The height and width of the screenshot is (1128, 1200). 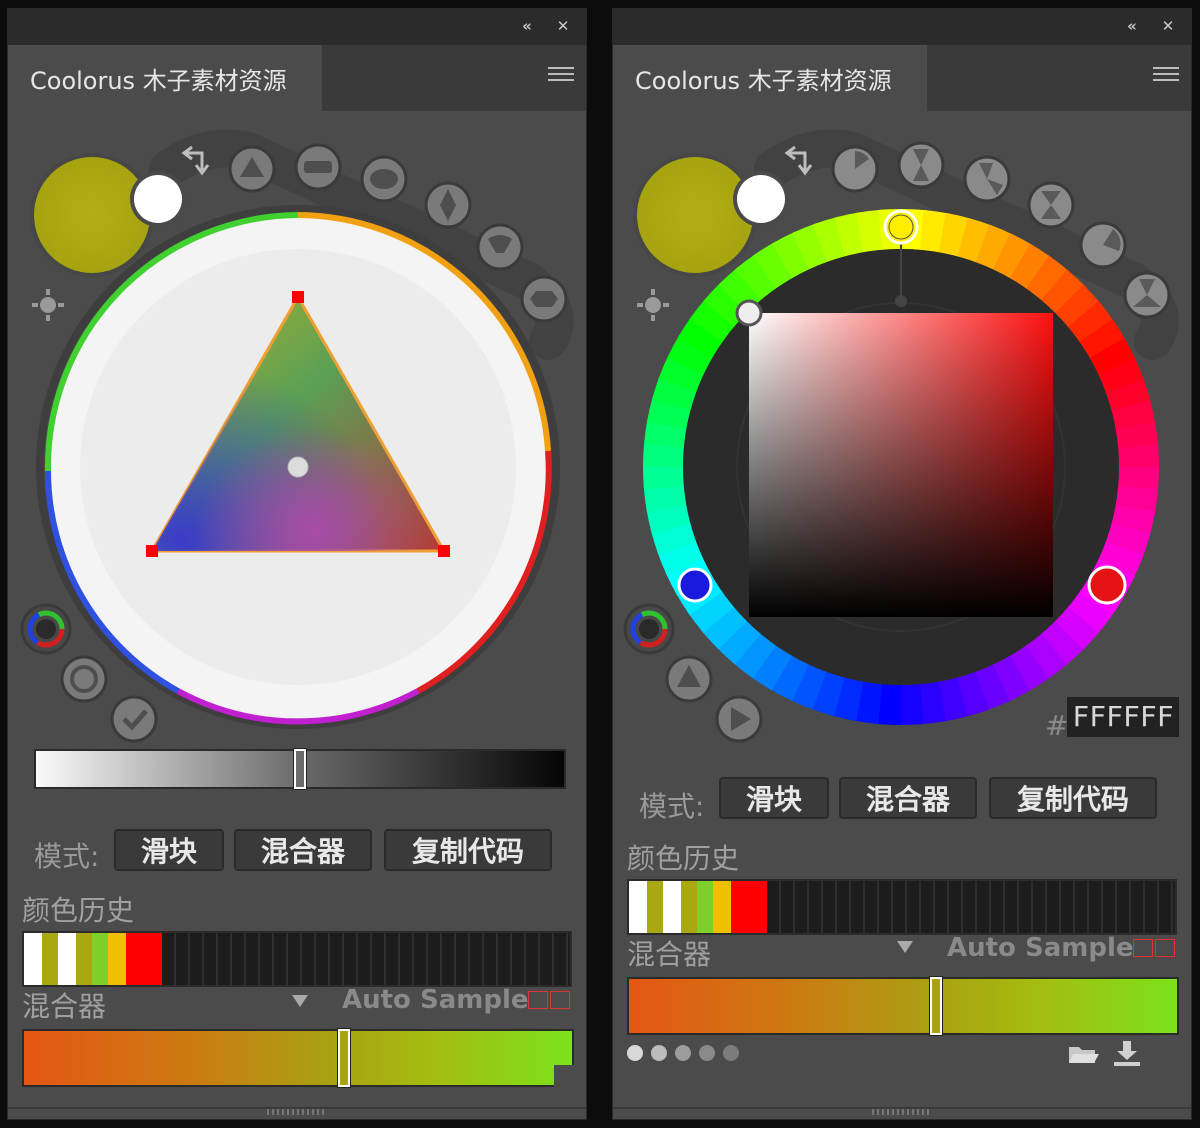 I want to click on triangle-handle-left, so click(x=152, y=551).